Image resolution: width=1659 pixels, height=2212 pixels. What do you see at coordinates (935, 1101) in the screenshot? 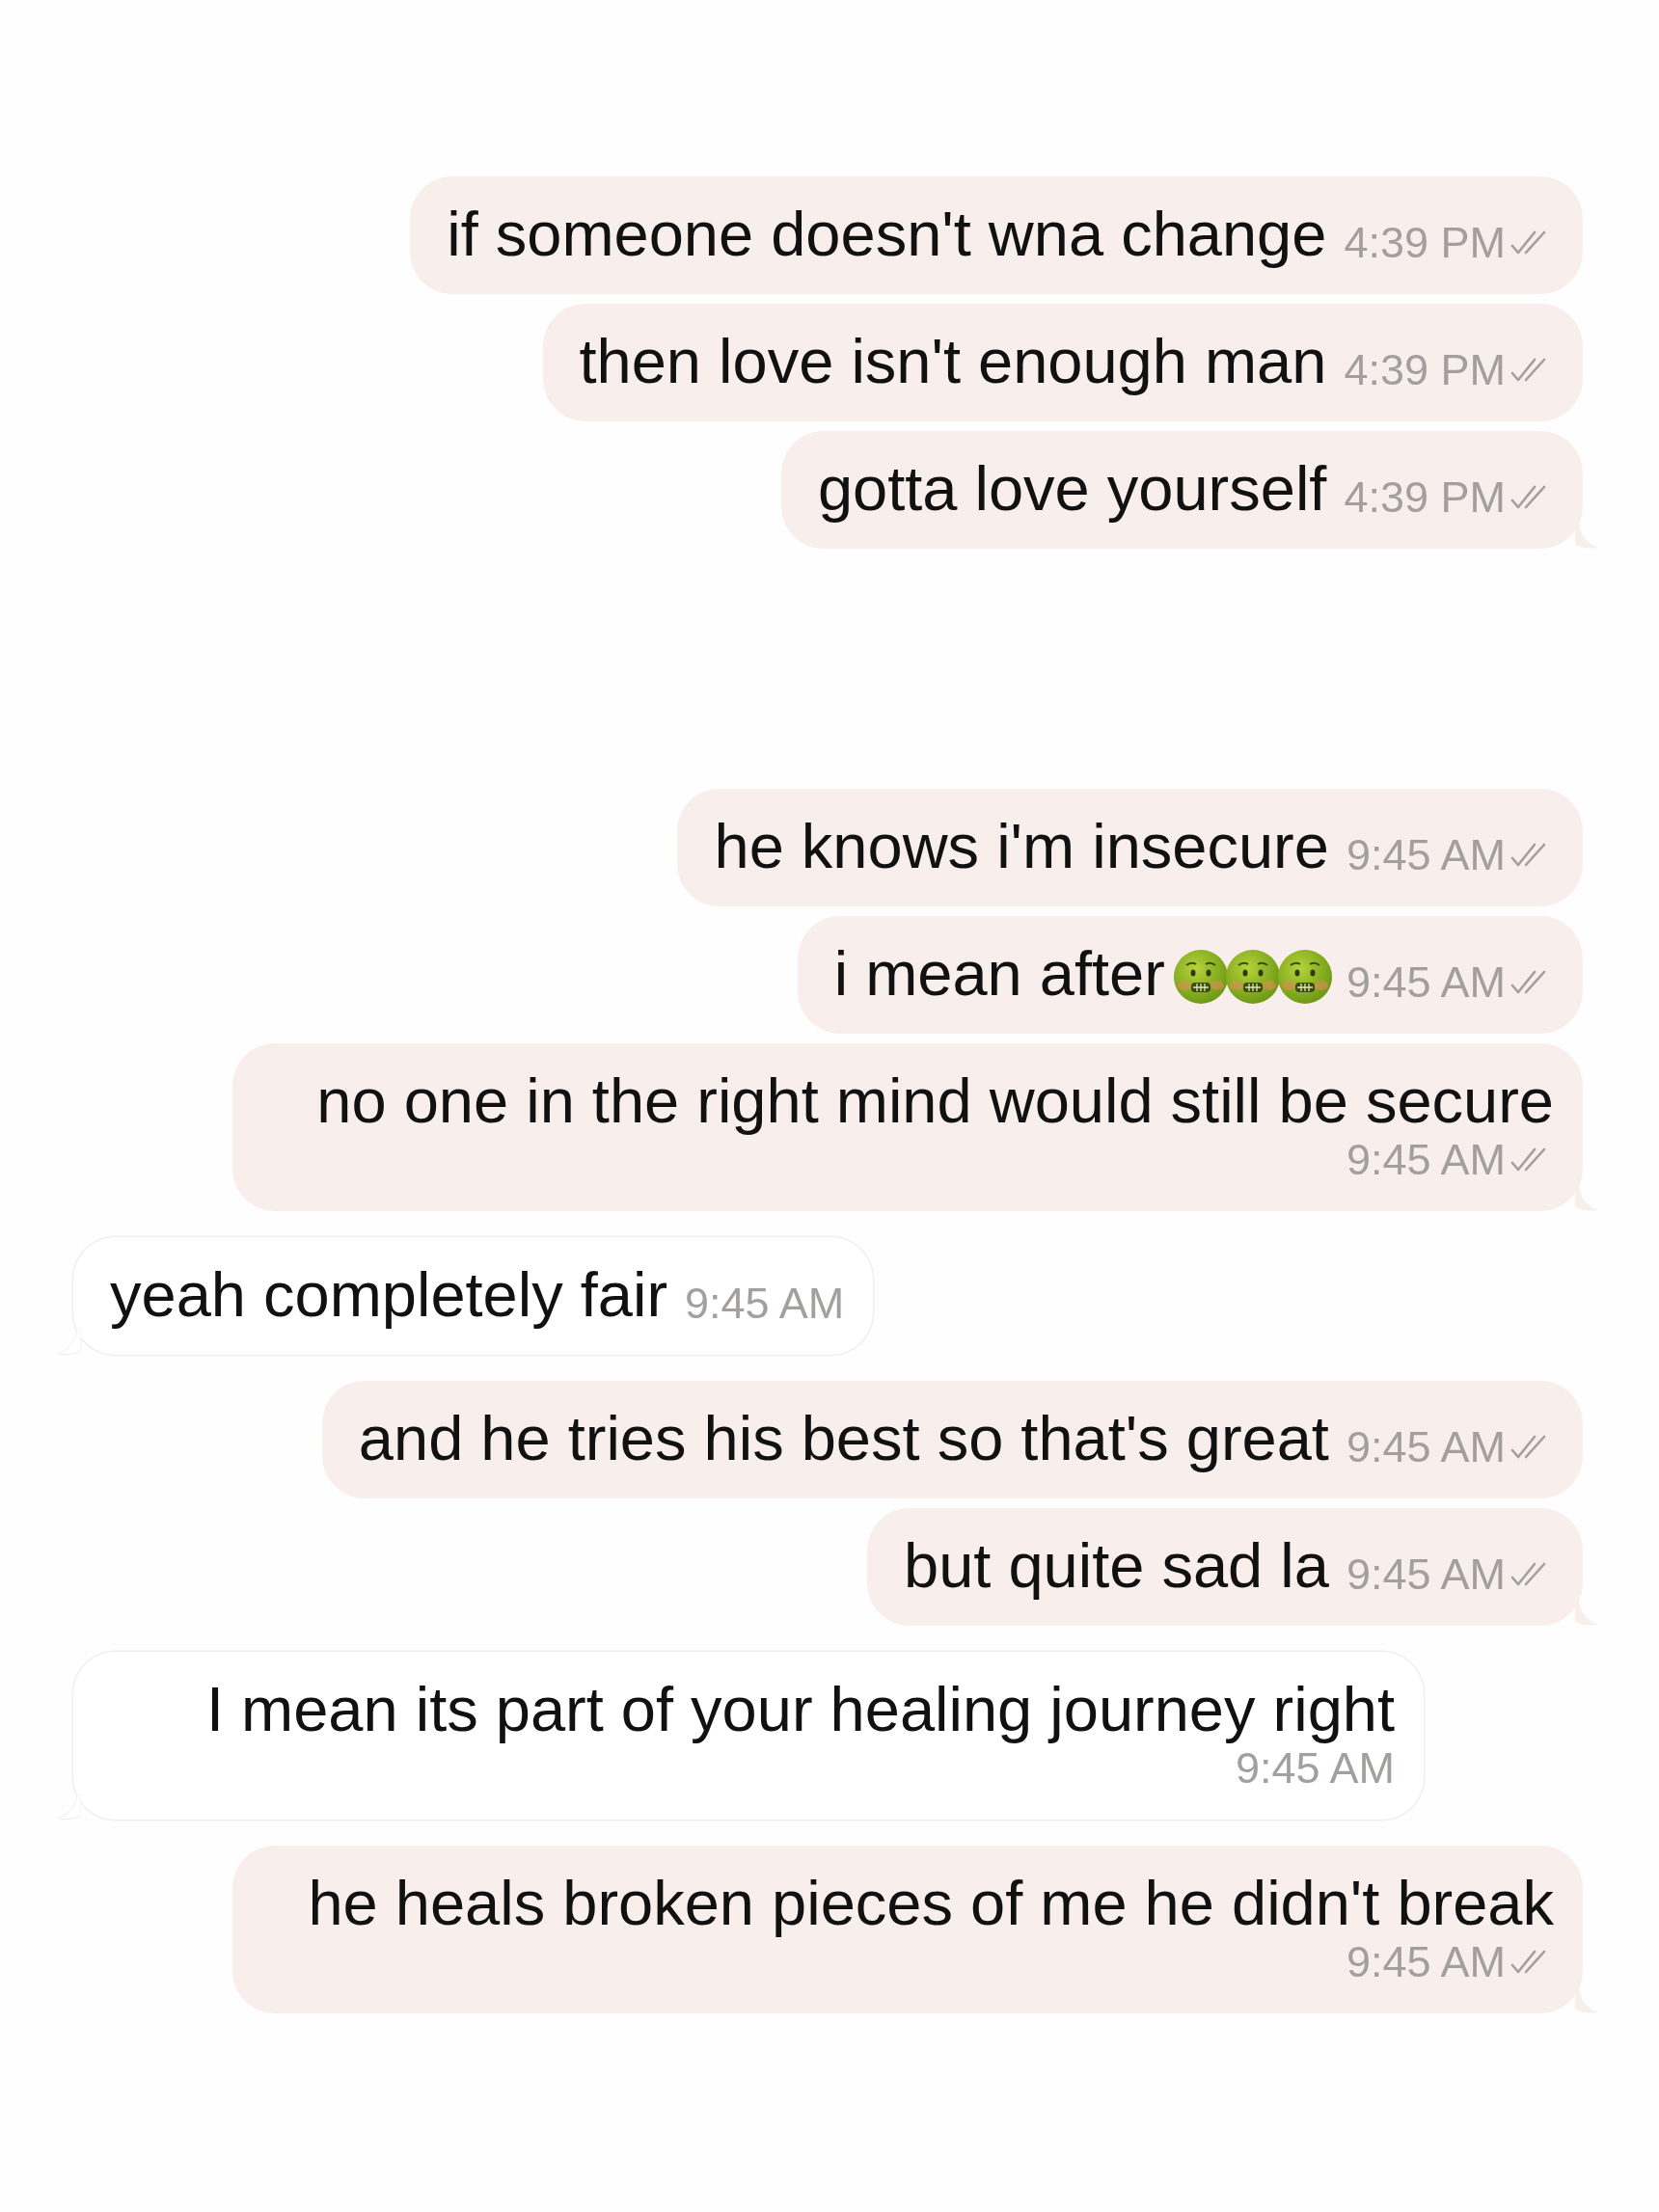
I see `message-text: no one in the right mind would still be secure` at bounding box center [935, 1101].